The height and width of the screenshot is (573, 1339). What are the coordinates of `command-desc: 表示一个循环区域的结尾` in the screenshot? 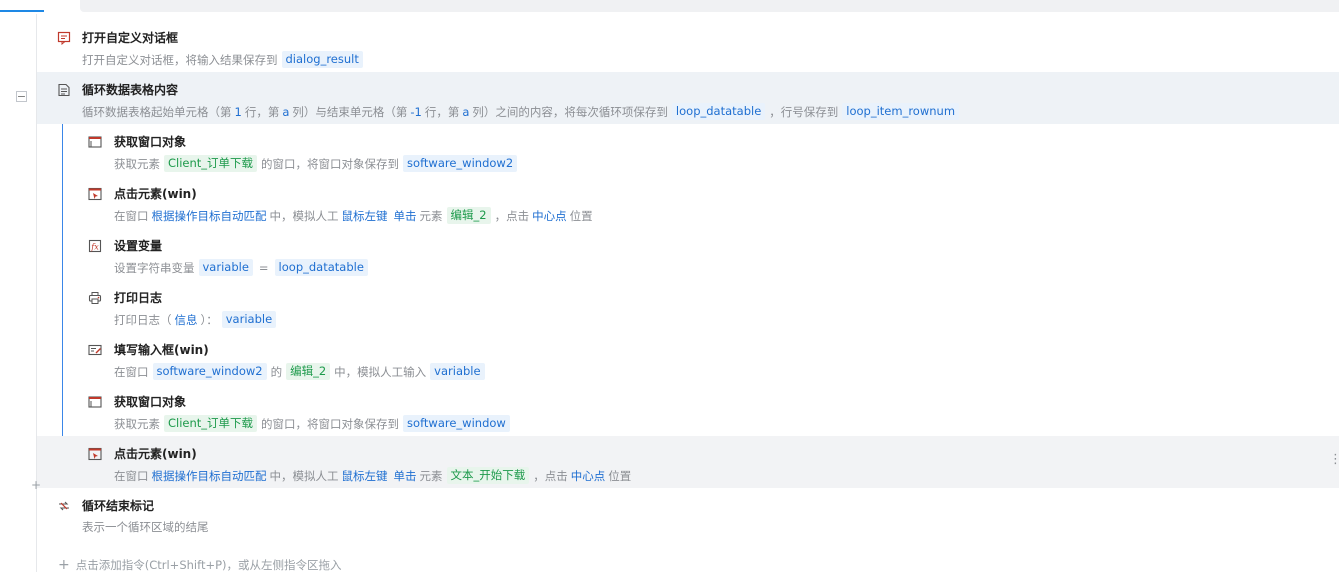 It's located at (145, 527).